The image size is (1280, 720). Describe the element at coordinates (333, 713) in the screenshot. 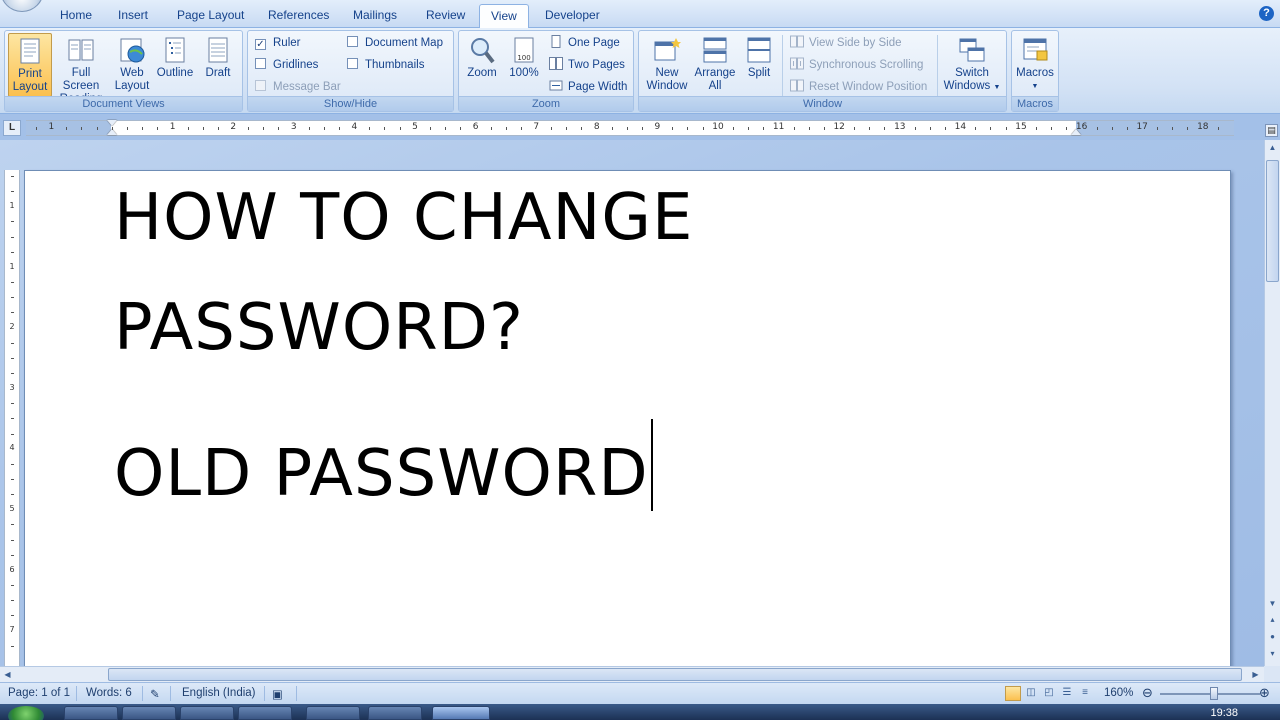

I see `taskbar-picasa-icon` at that location.